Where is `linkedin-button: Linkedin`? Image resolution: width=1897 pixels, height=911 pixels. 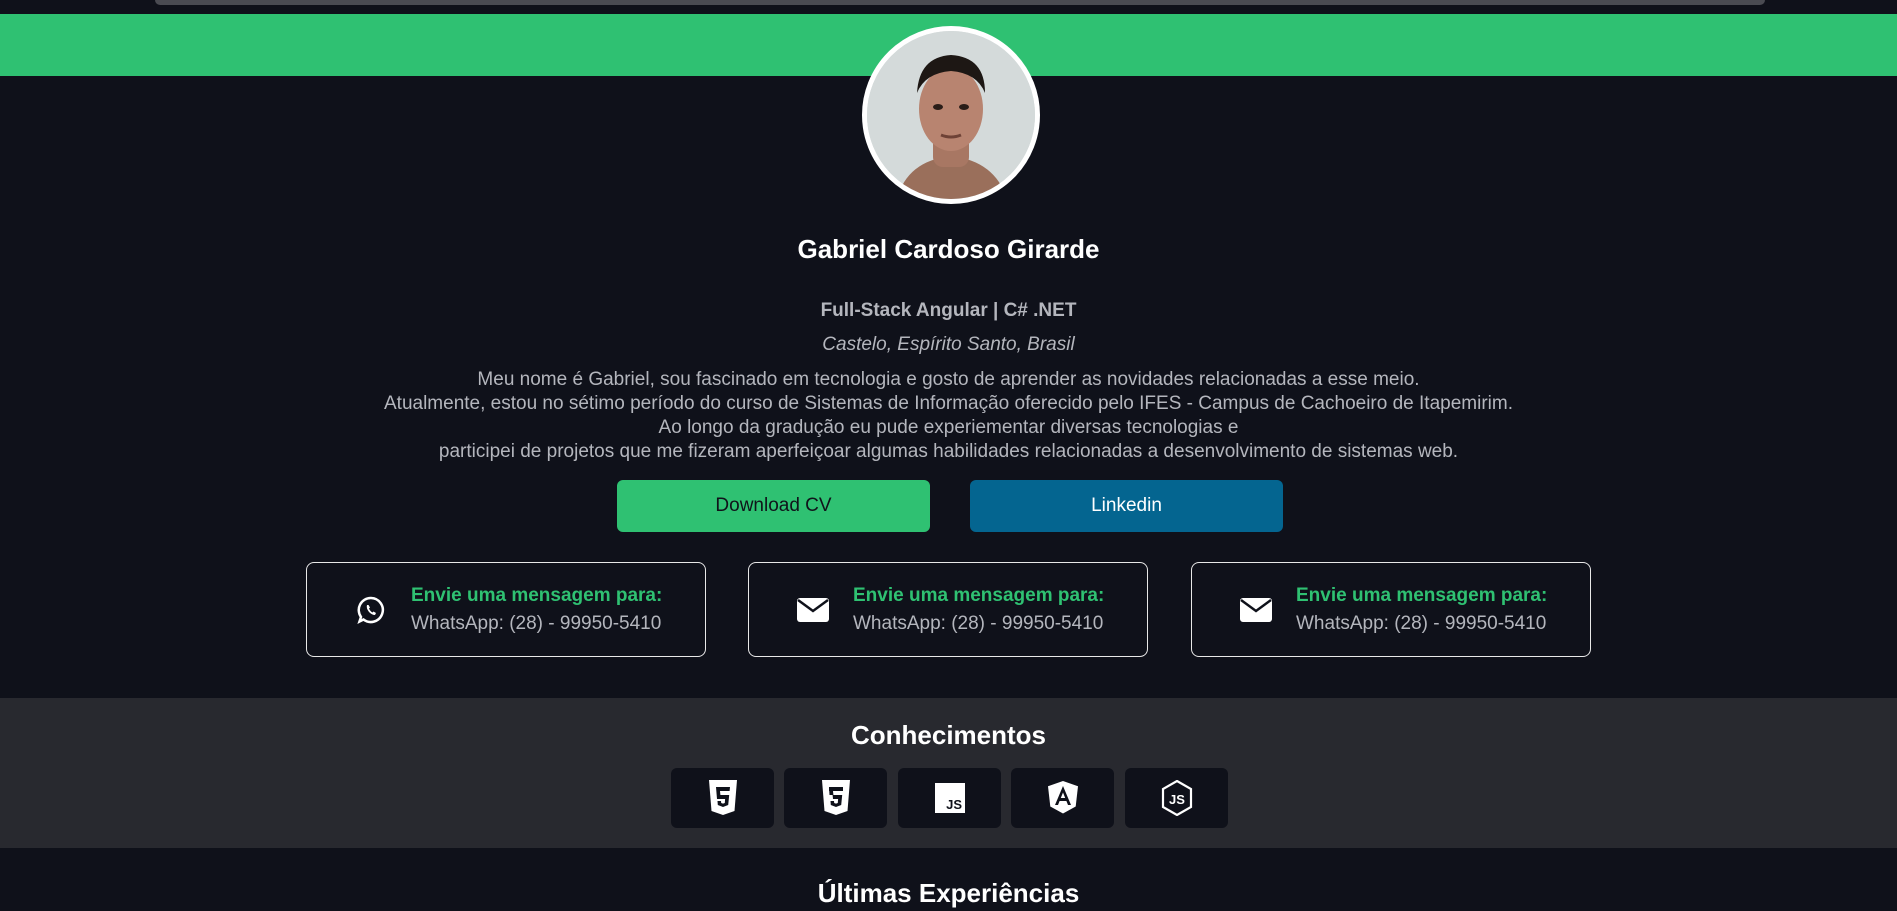
linkedin-button: Linkedin is located at coordinates (1126, 506).